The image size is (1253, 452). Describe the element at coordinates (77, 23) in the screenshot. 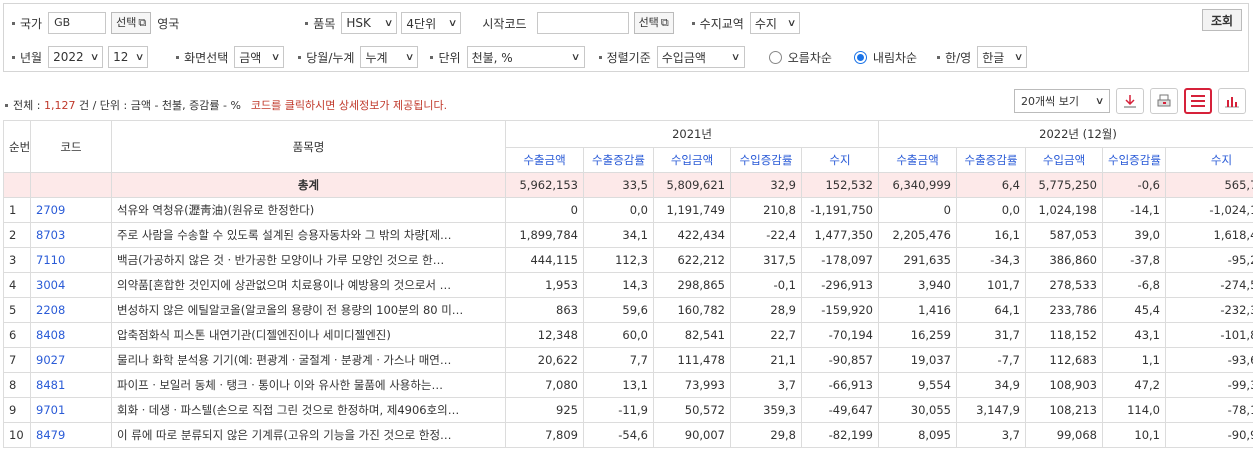

I see `country-code-input: GB` at that location.